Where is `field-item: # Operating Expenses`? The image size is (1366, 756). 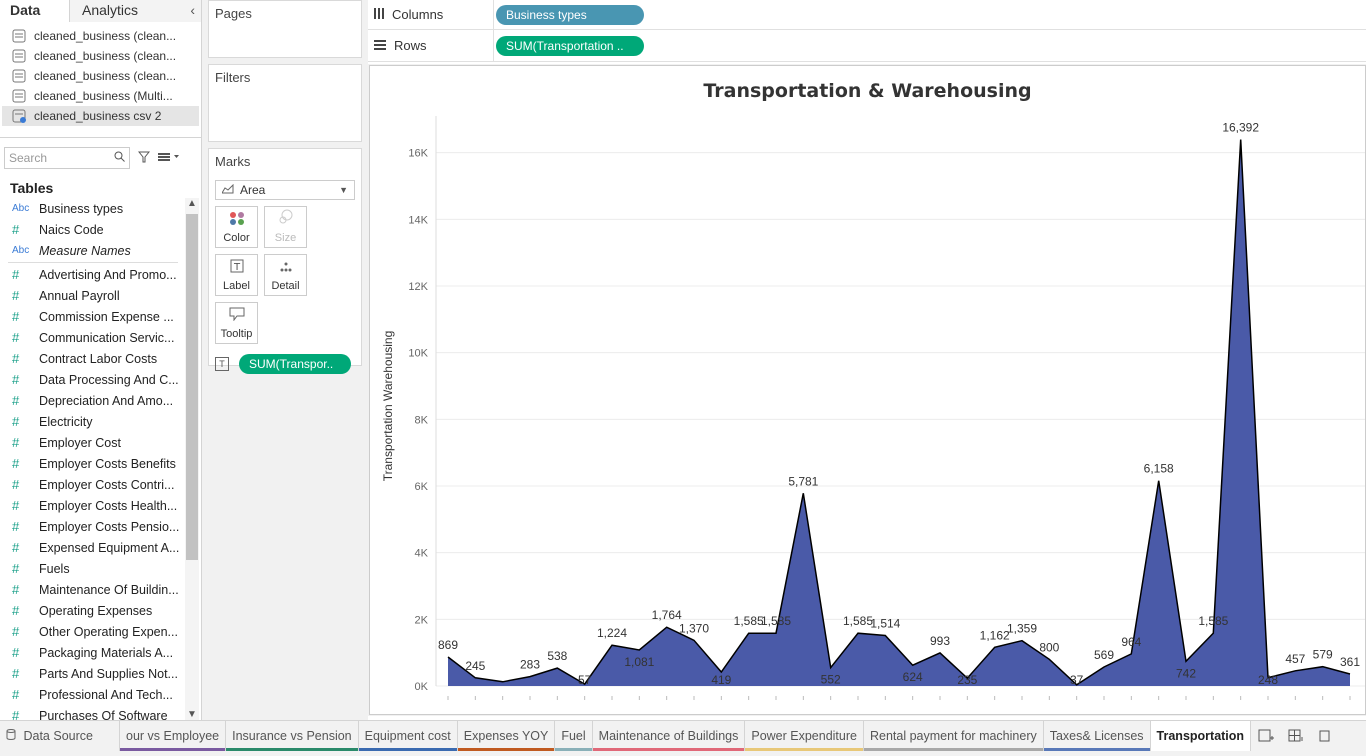
field-item: # Operating Expenses is located at coordinates (93, 610).